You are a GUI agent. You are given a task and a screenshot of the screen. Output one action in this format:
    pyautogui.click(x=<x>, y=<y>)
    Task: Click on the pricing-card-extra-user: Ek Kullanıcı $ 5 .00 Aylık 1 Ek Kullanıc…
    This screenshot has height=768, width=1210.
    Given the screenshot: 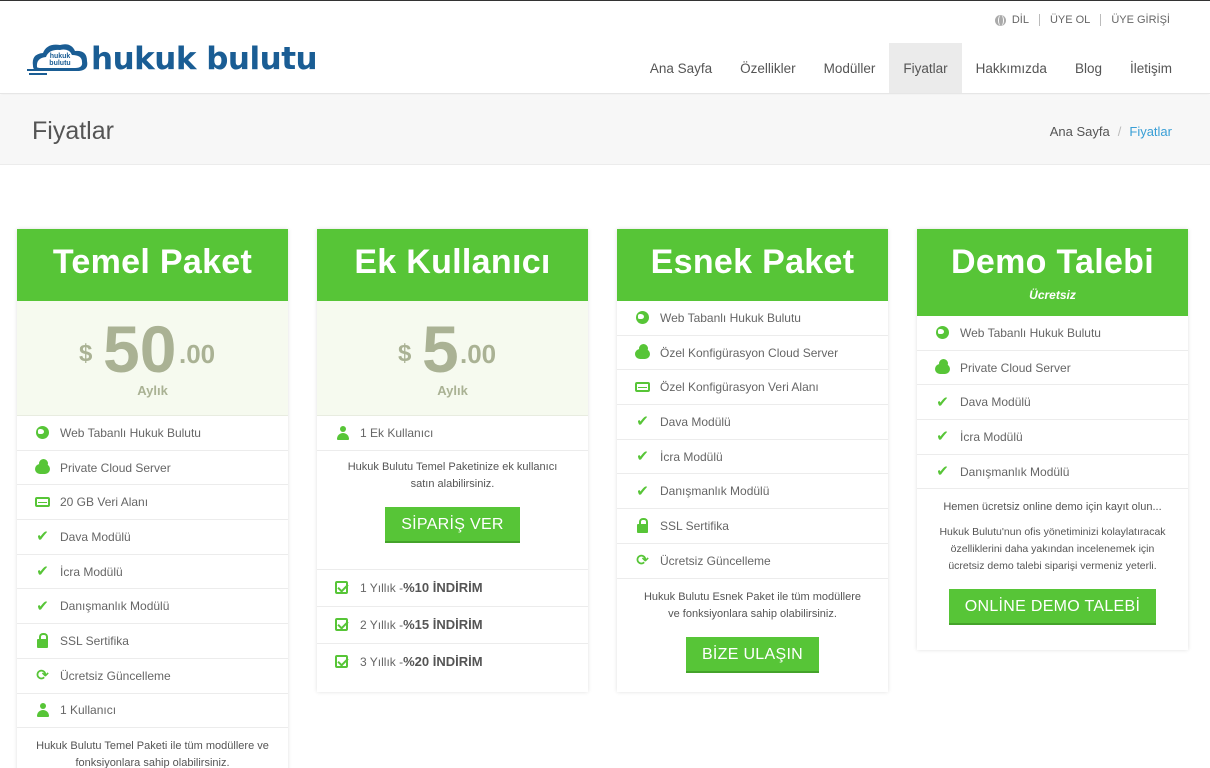 What is the action you would take?
    pyautogui.click(x=452, y=460)
    